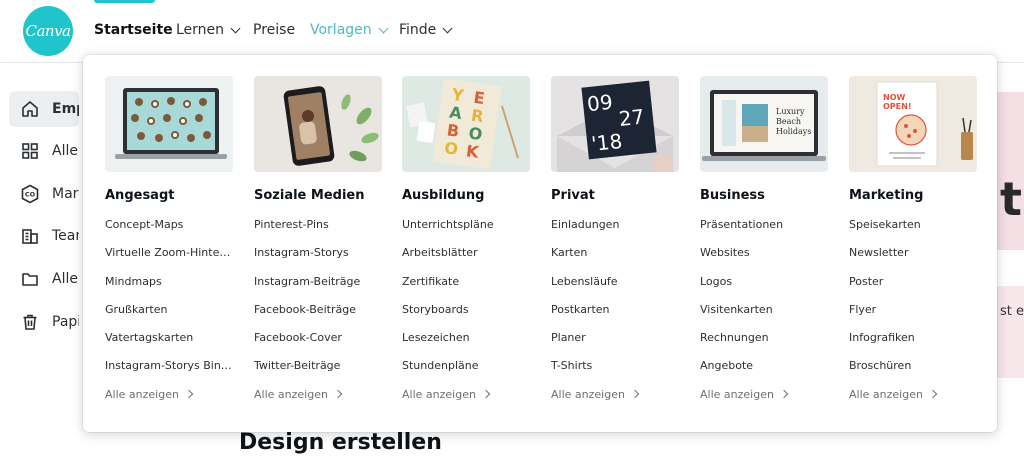  Describe the element at coordinates (169, 232) in the screenshot. I see `template-link: Concept-Maps` at that location.